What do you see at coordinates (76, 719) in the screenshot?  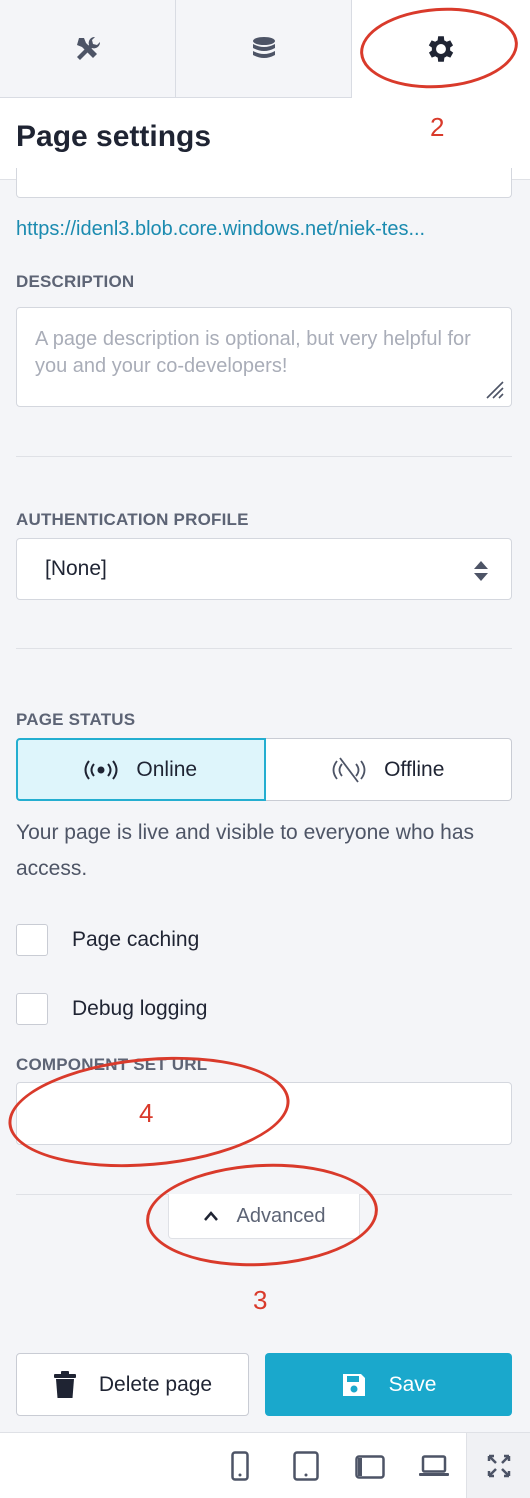 I see `page-status-label: PAGE STATUS` at bounding box center [76, 719].